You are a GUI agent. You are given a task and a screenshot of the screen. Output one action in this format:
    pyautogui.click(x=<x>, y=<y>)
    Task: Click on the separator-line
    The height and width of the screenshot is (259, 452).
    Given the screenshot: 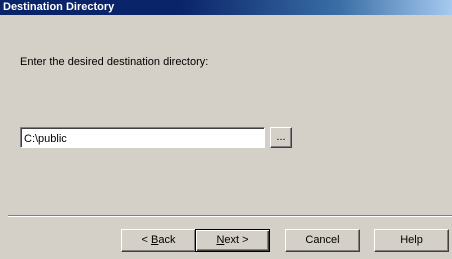 What is the action you would take?
    pyautogui.click(x=230, y=216)
    